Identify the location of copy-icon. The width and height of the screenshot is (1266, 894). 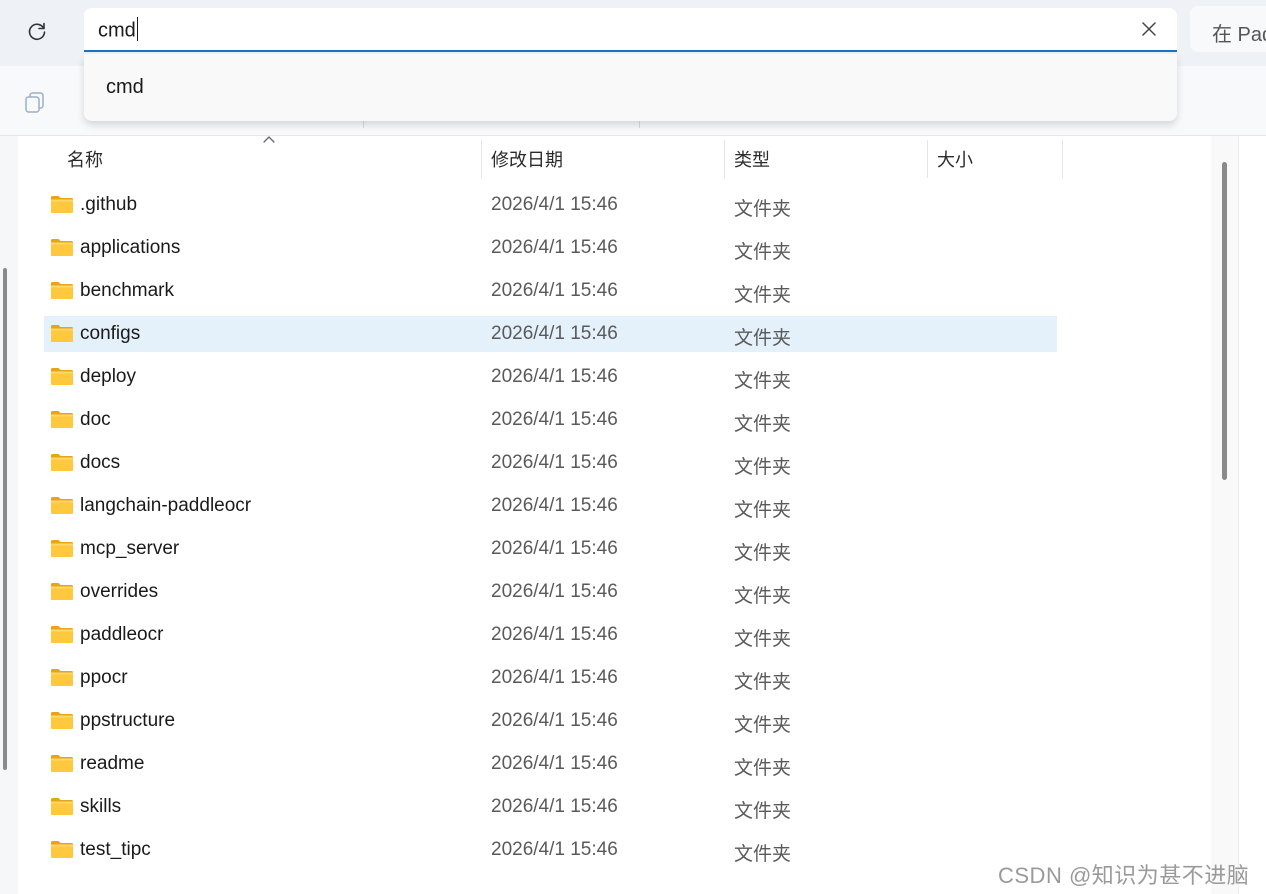
(34, 102).